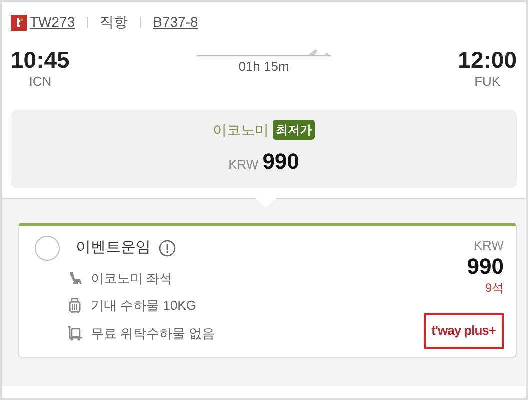 This screenshot has height=400, width=528. Describe the element at coordinates (487, 60) in the screenshot. I see `arrival-time: 12:00` at that location.